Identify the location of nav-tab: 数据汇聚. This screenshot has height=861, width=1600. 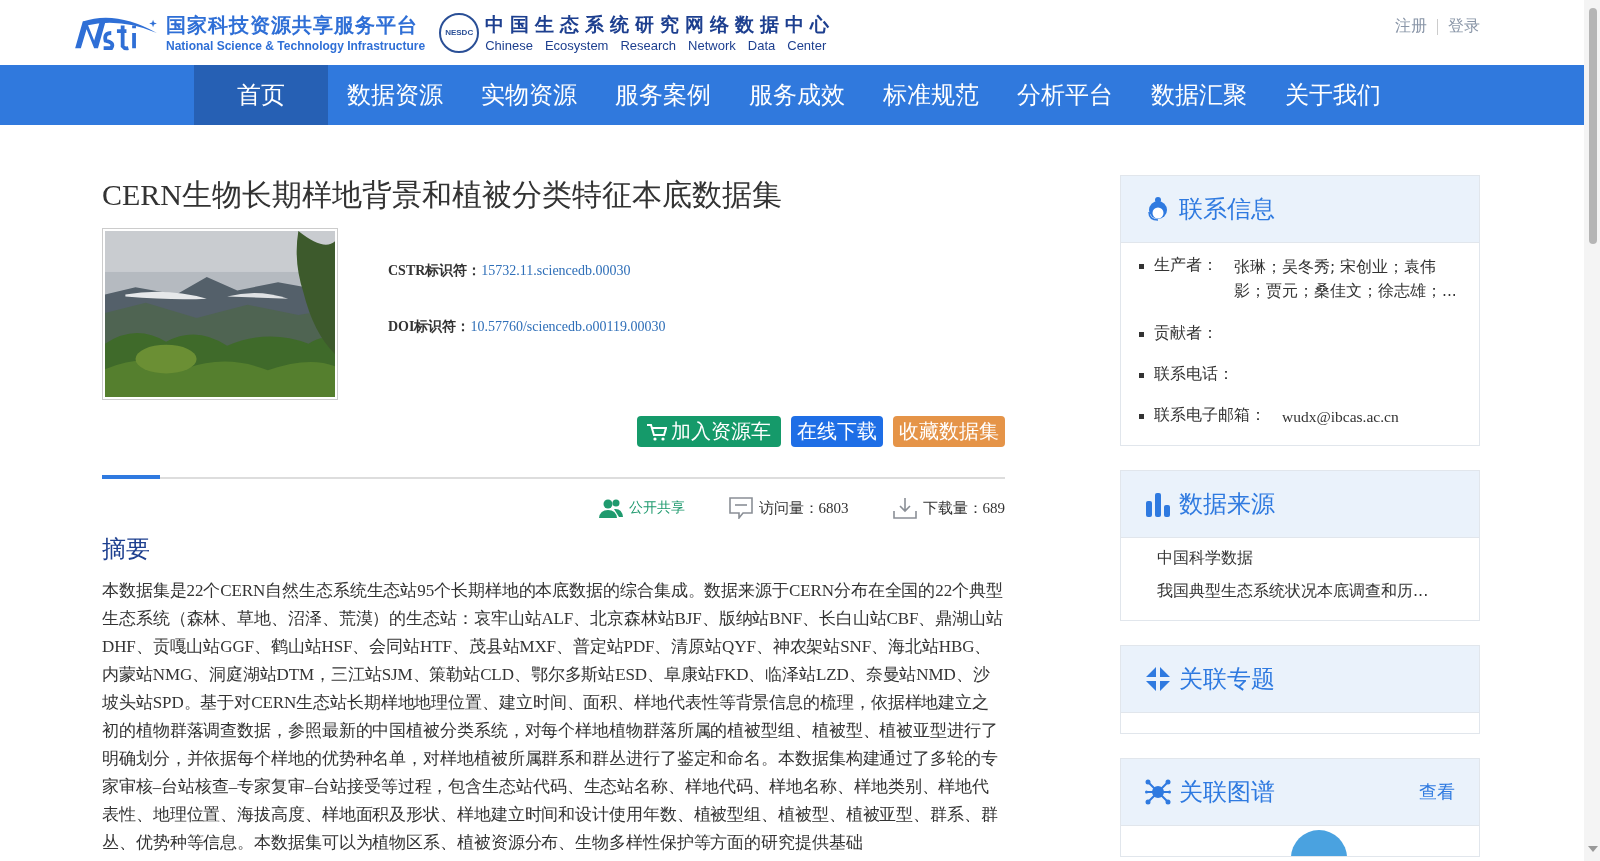
(1199, 95).